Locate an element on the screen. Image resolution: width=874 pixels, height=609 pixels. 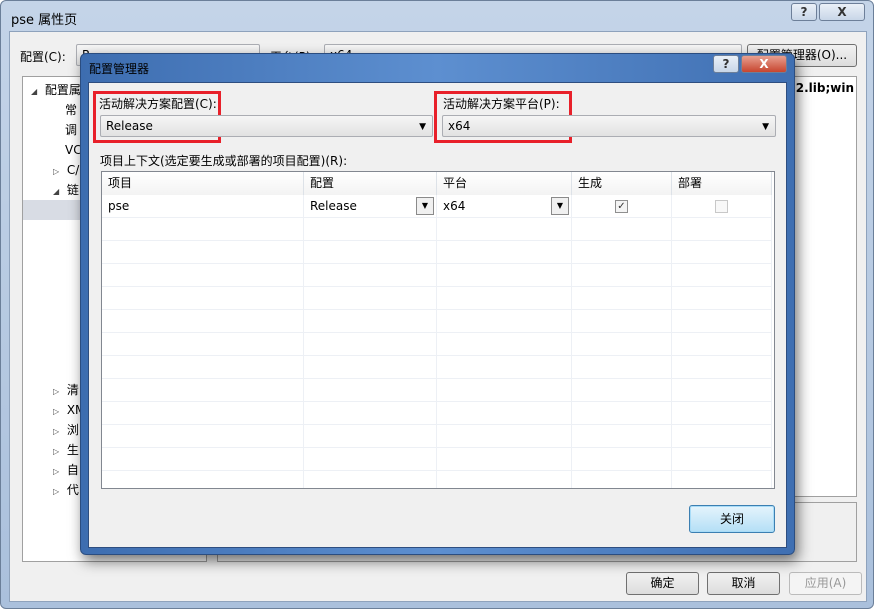
tree-item-label: 常 is located at coordinates (71, 110).